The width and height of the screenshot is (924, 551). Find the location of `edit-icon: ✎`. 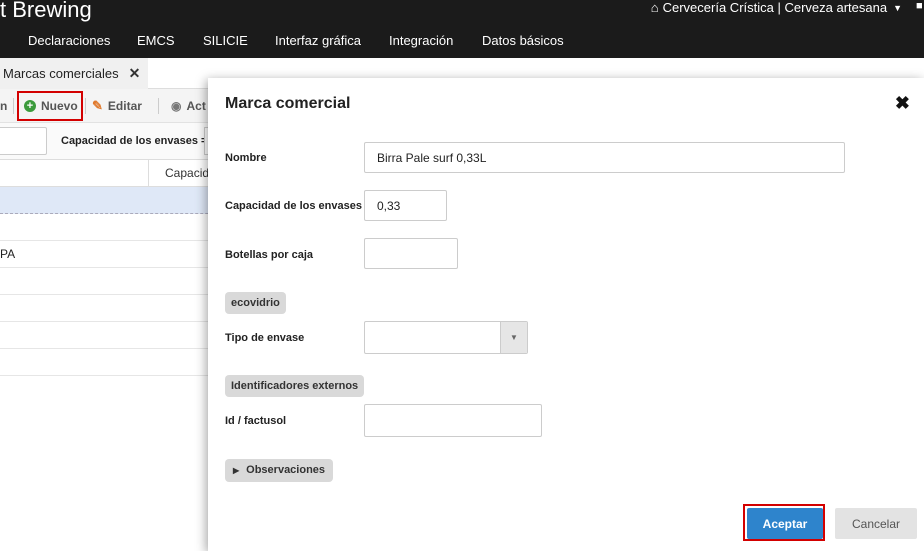

edit-icon: ✎ is located at coordinates (97, 105).